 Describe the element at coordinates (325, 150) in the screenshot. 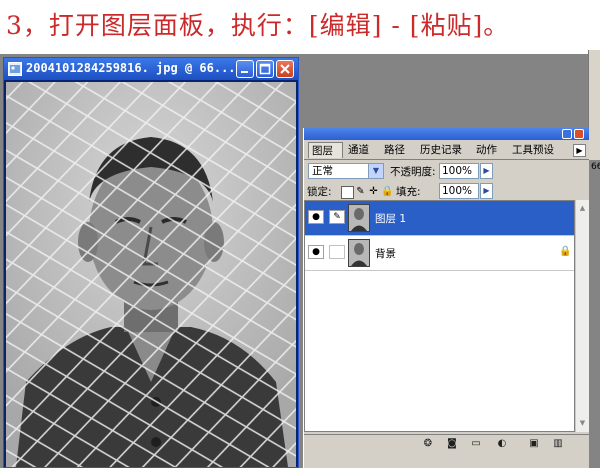

I see `tab-layers: 图层` at that location.